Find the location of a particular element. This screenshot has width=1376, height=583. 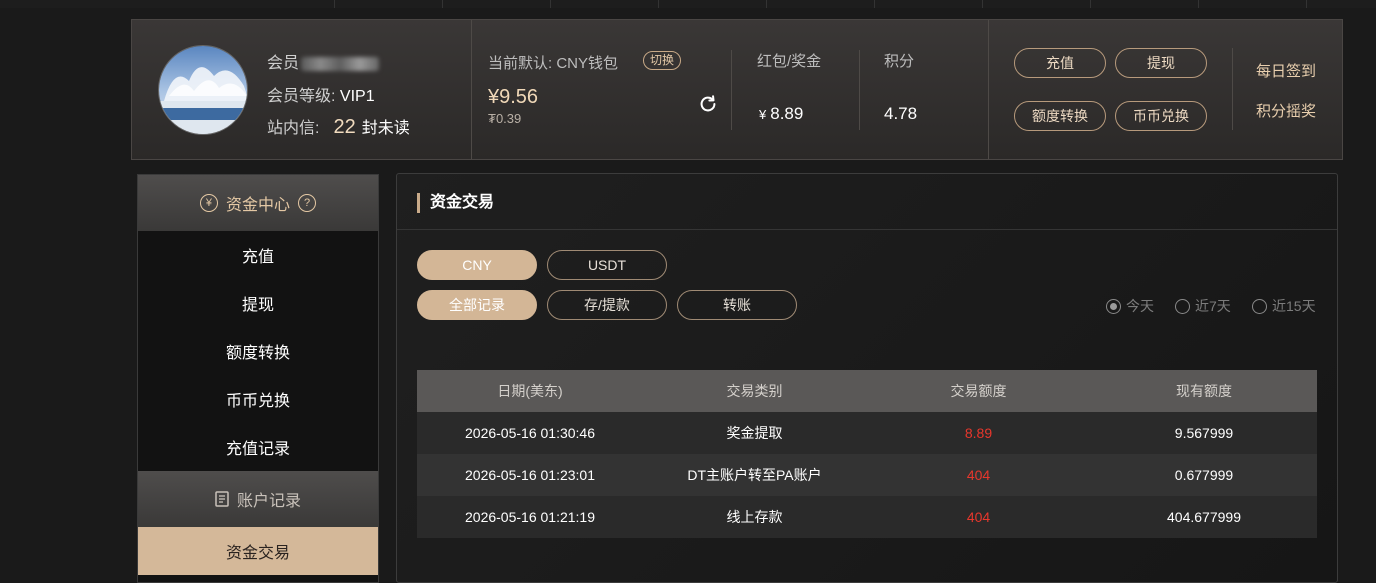

exchange-button: 币币兑换 is located at coordinates (1161, 116).